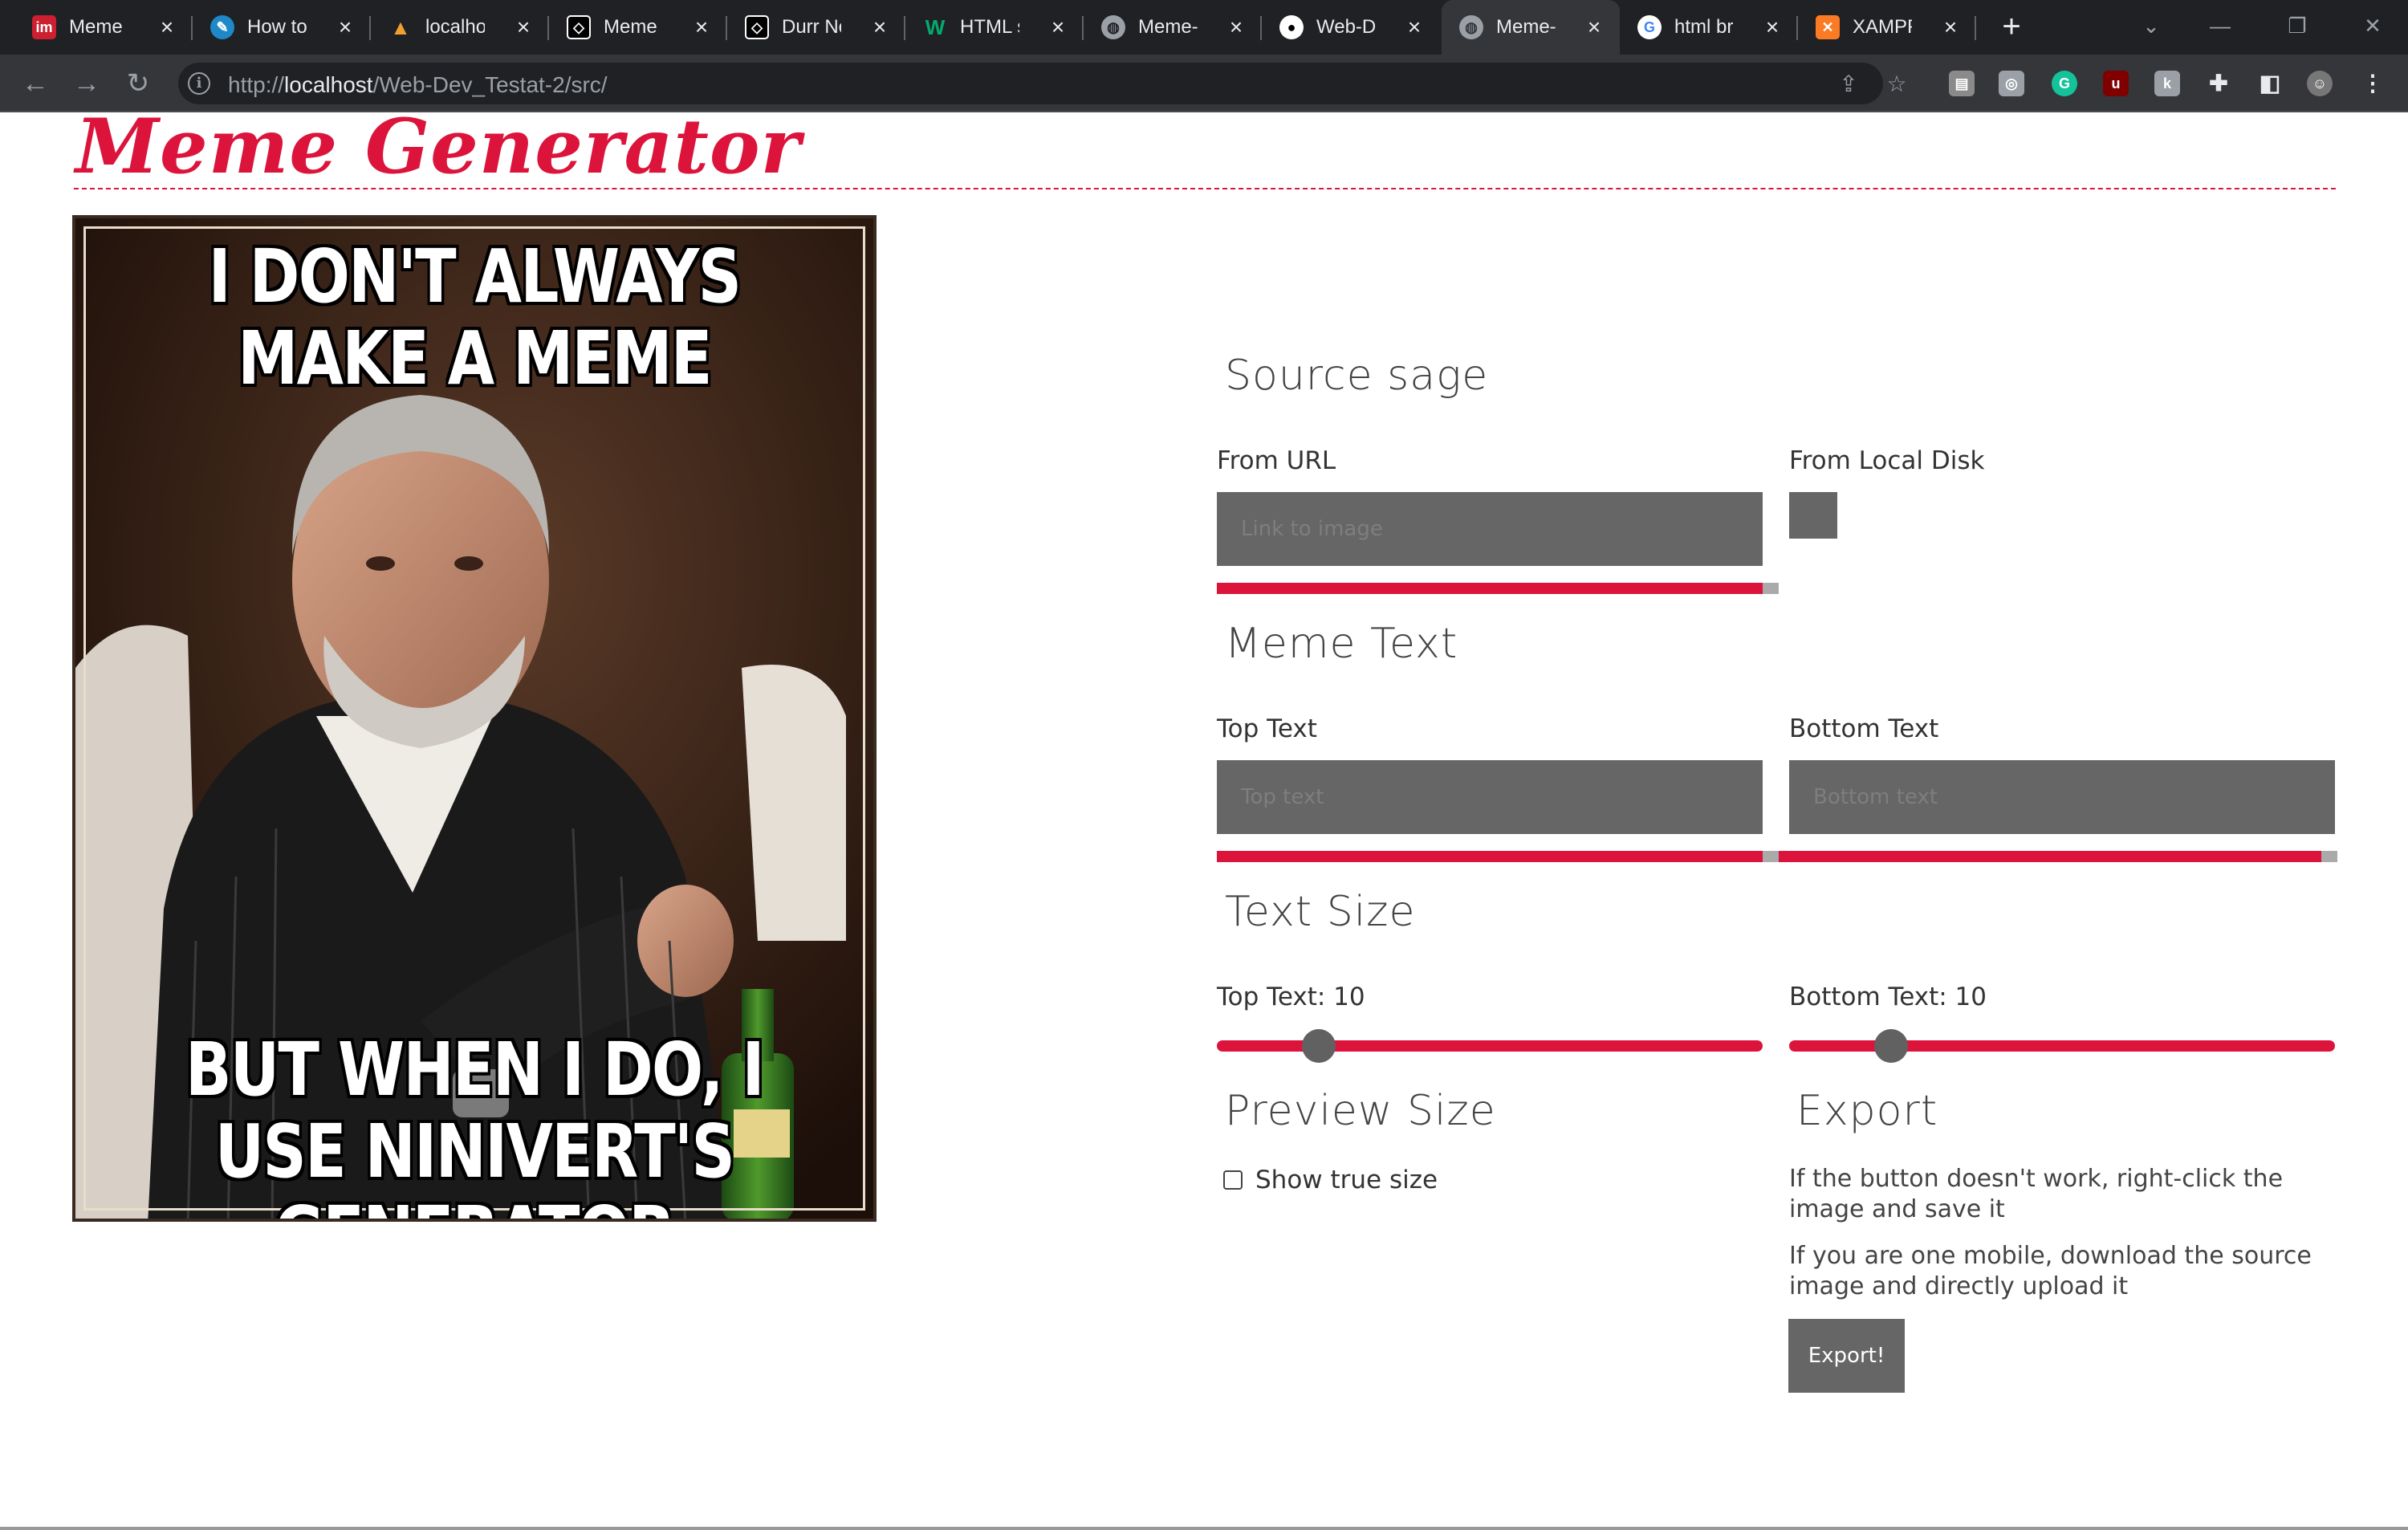 The width and height of the screenshot is (2408, 1530). What do you see at coordinates (475, 317) in the screenshot?
I see `meme-top-caption: I DON'T ALWAYS MAKE A MEME` at bounding box center [475, 317].